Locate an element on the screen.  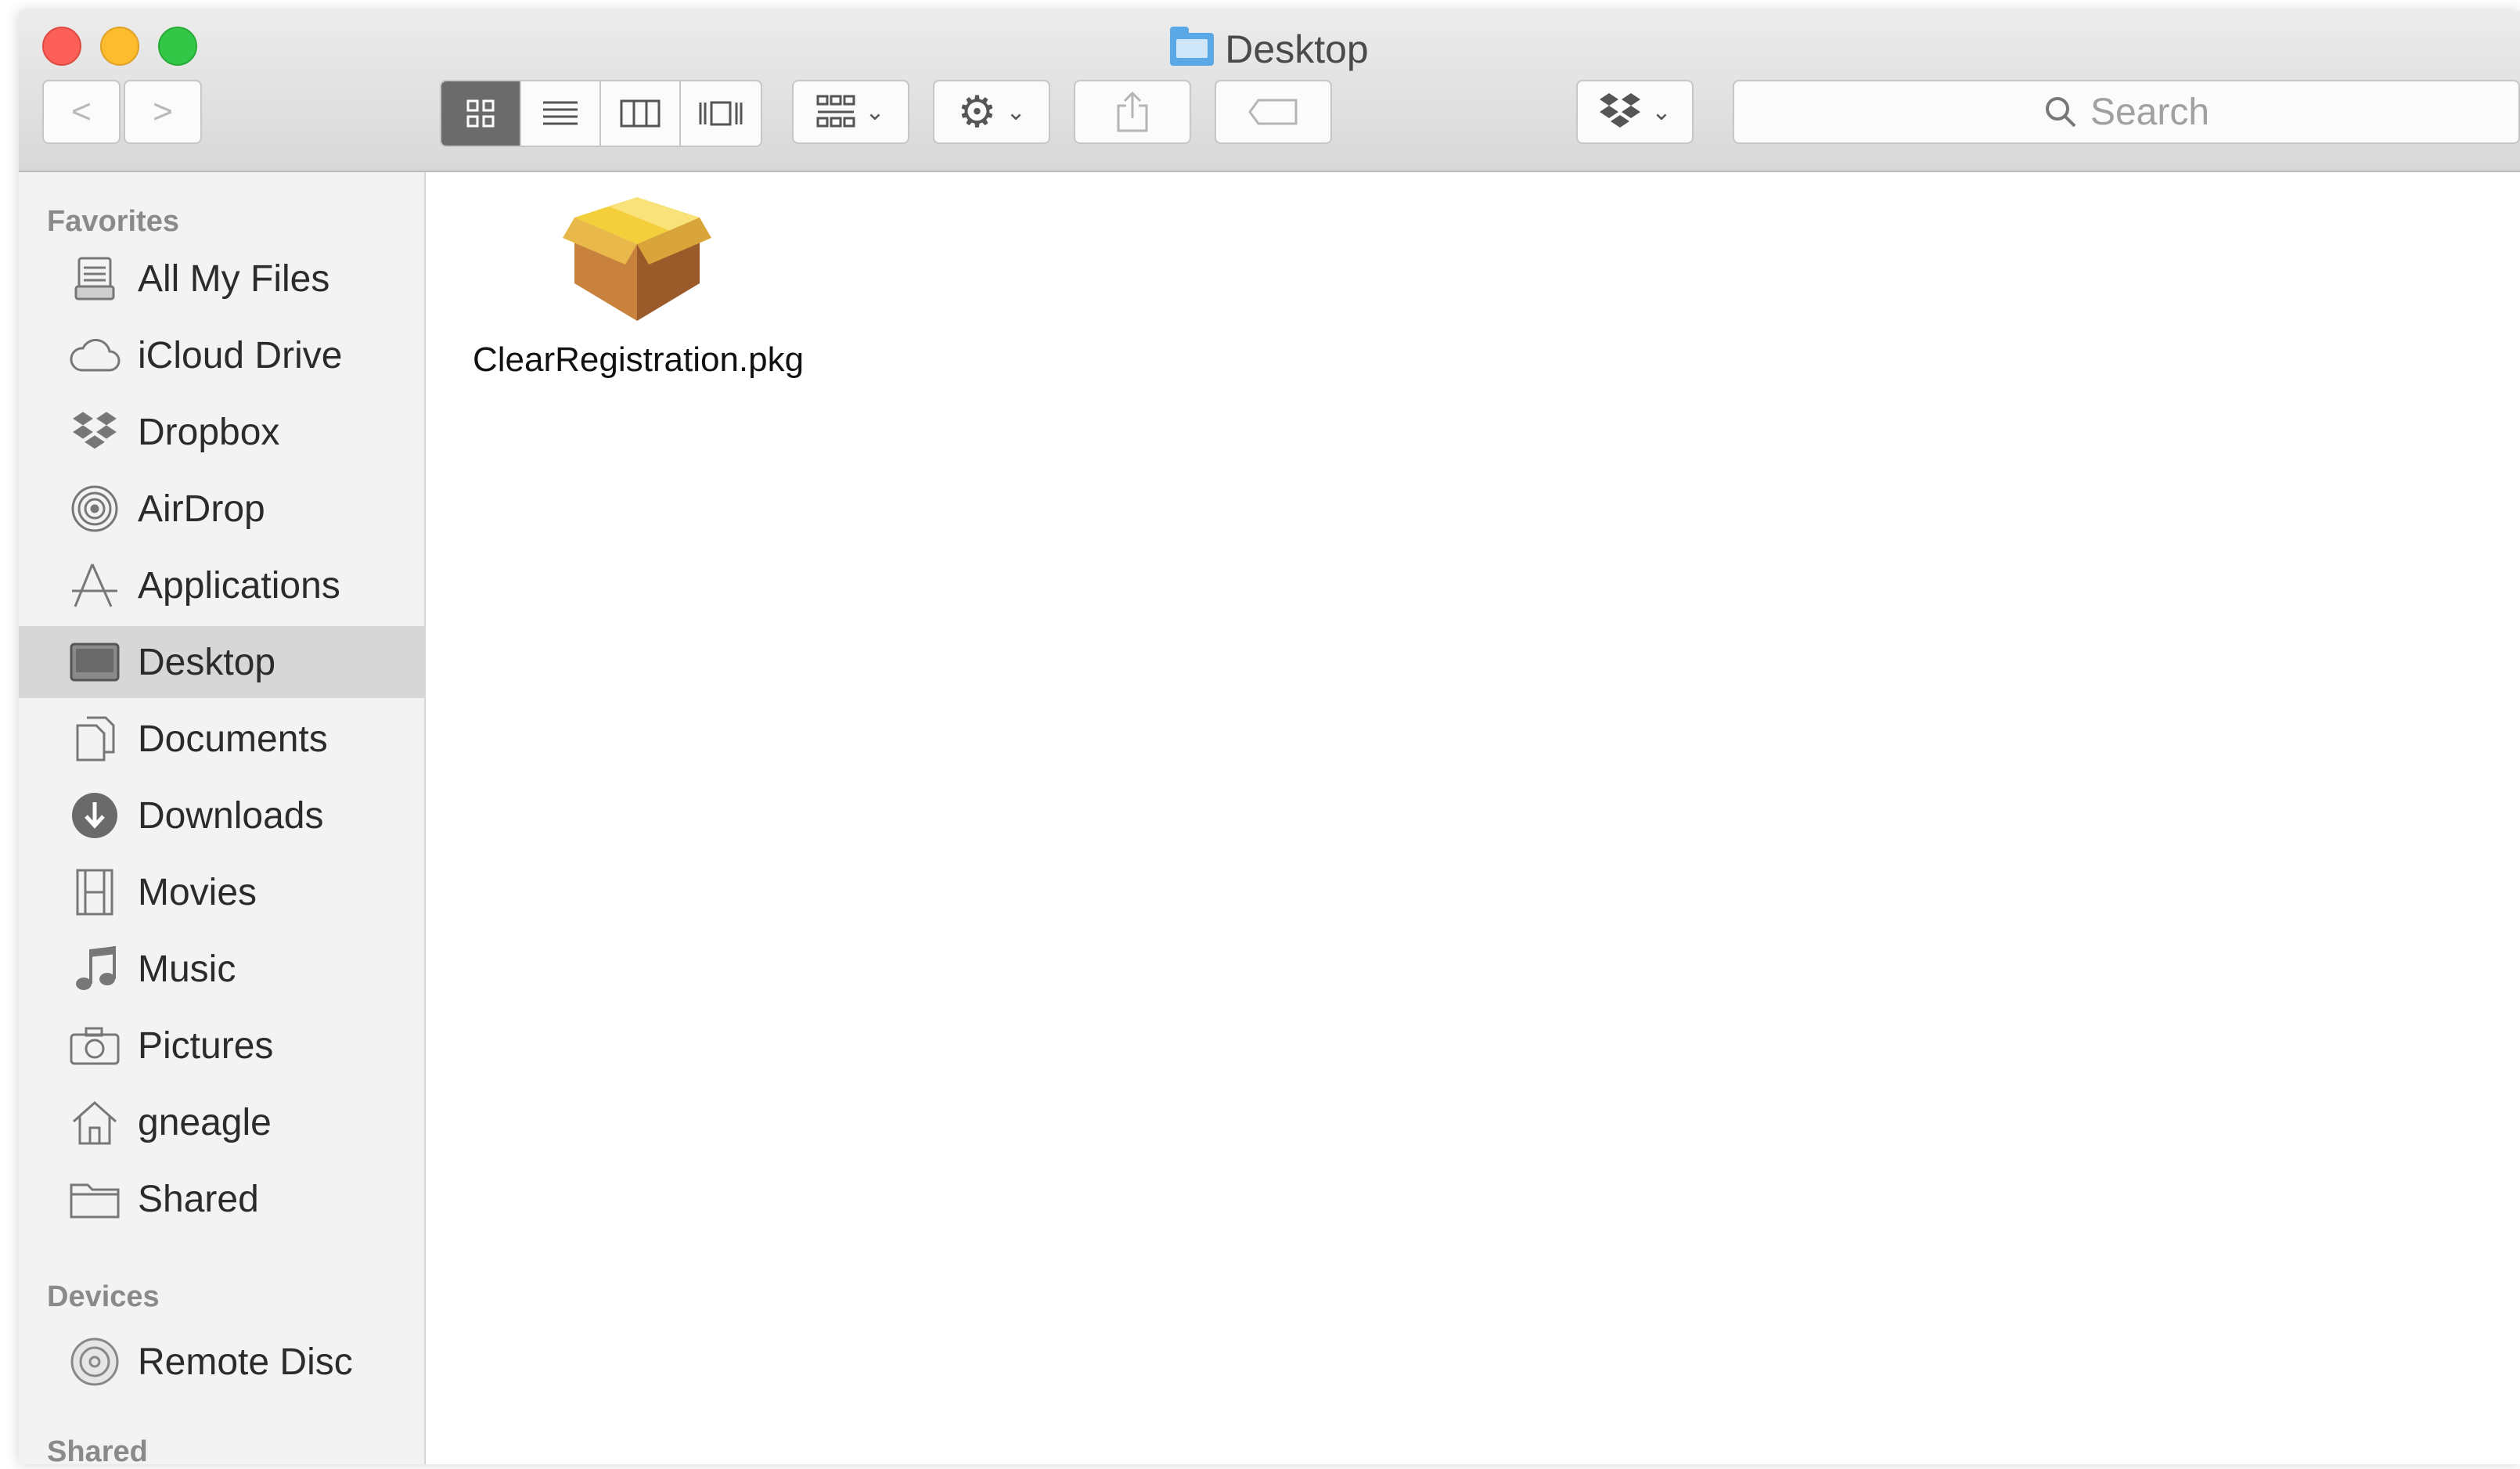
sidebar-item-gneagle: gneagle is located at coordinates (221, 1122).